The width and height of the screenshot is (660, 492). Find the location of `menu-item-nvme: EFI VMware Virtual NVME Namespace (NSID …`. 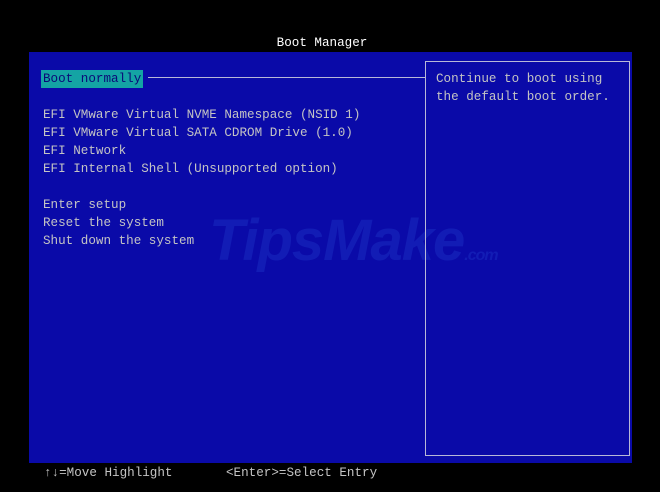

menu-item-nvme: EFI VMware Virtual NVME Namespace (NSID … is located at coordinates (201, 115).